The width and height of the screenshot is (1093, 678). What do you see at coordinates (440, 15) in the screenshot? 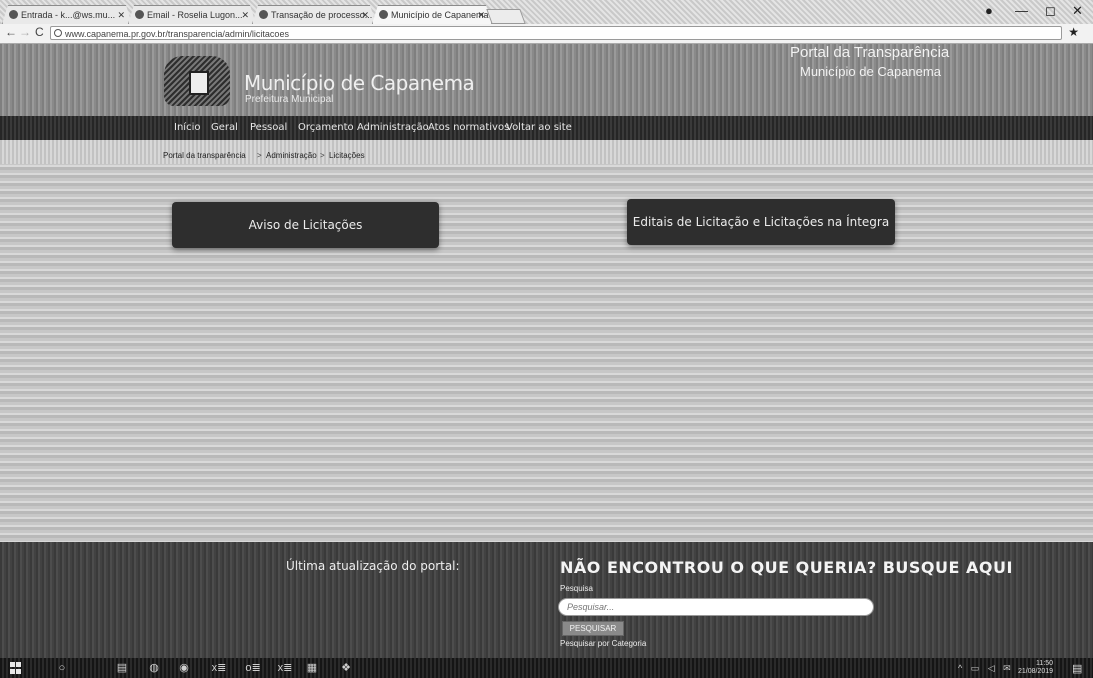
I see `tab-title: Município de Capanema` at bounding box center [440, 15].